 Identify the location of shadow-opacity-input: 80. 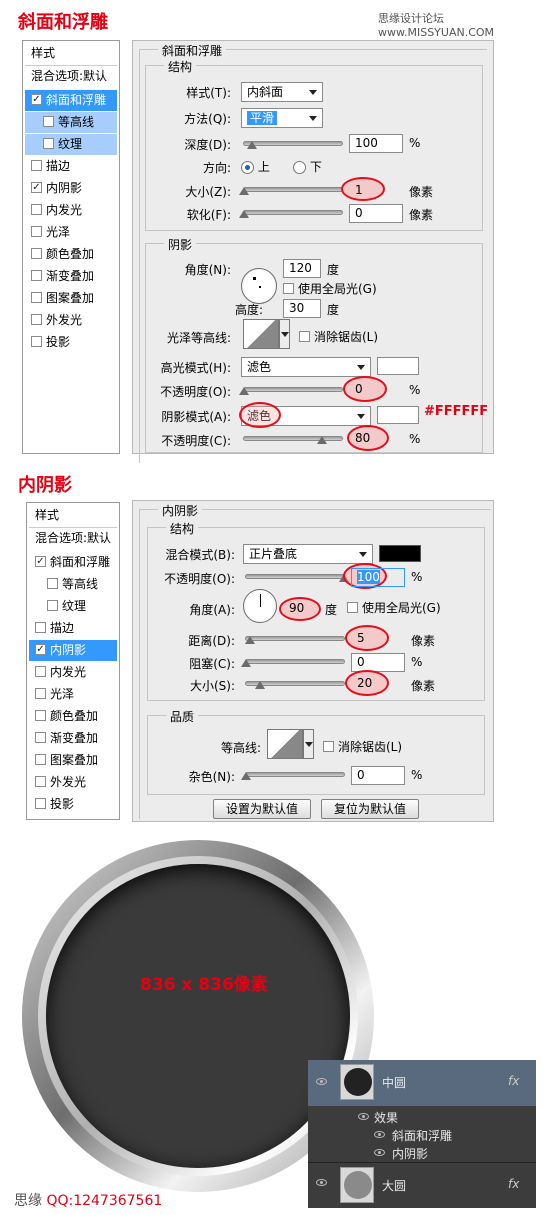
(376, 438).